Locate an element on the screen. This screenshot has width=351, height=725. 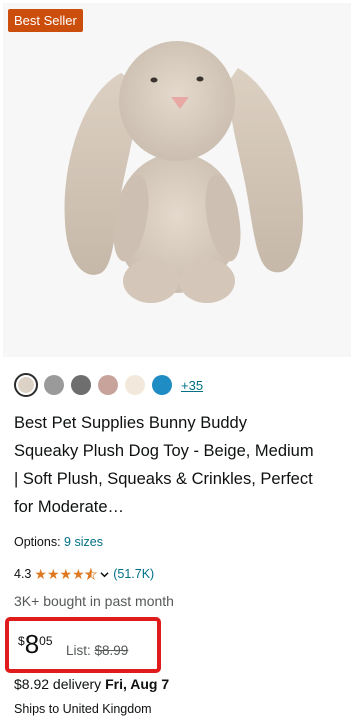
chevron-down-icon is located at coordinates (104, 574).